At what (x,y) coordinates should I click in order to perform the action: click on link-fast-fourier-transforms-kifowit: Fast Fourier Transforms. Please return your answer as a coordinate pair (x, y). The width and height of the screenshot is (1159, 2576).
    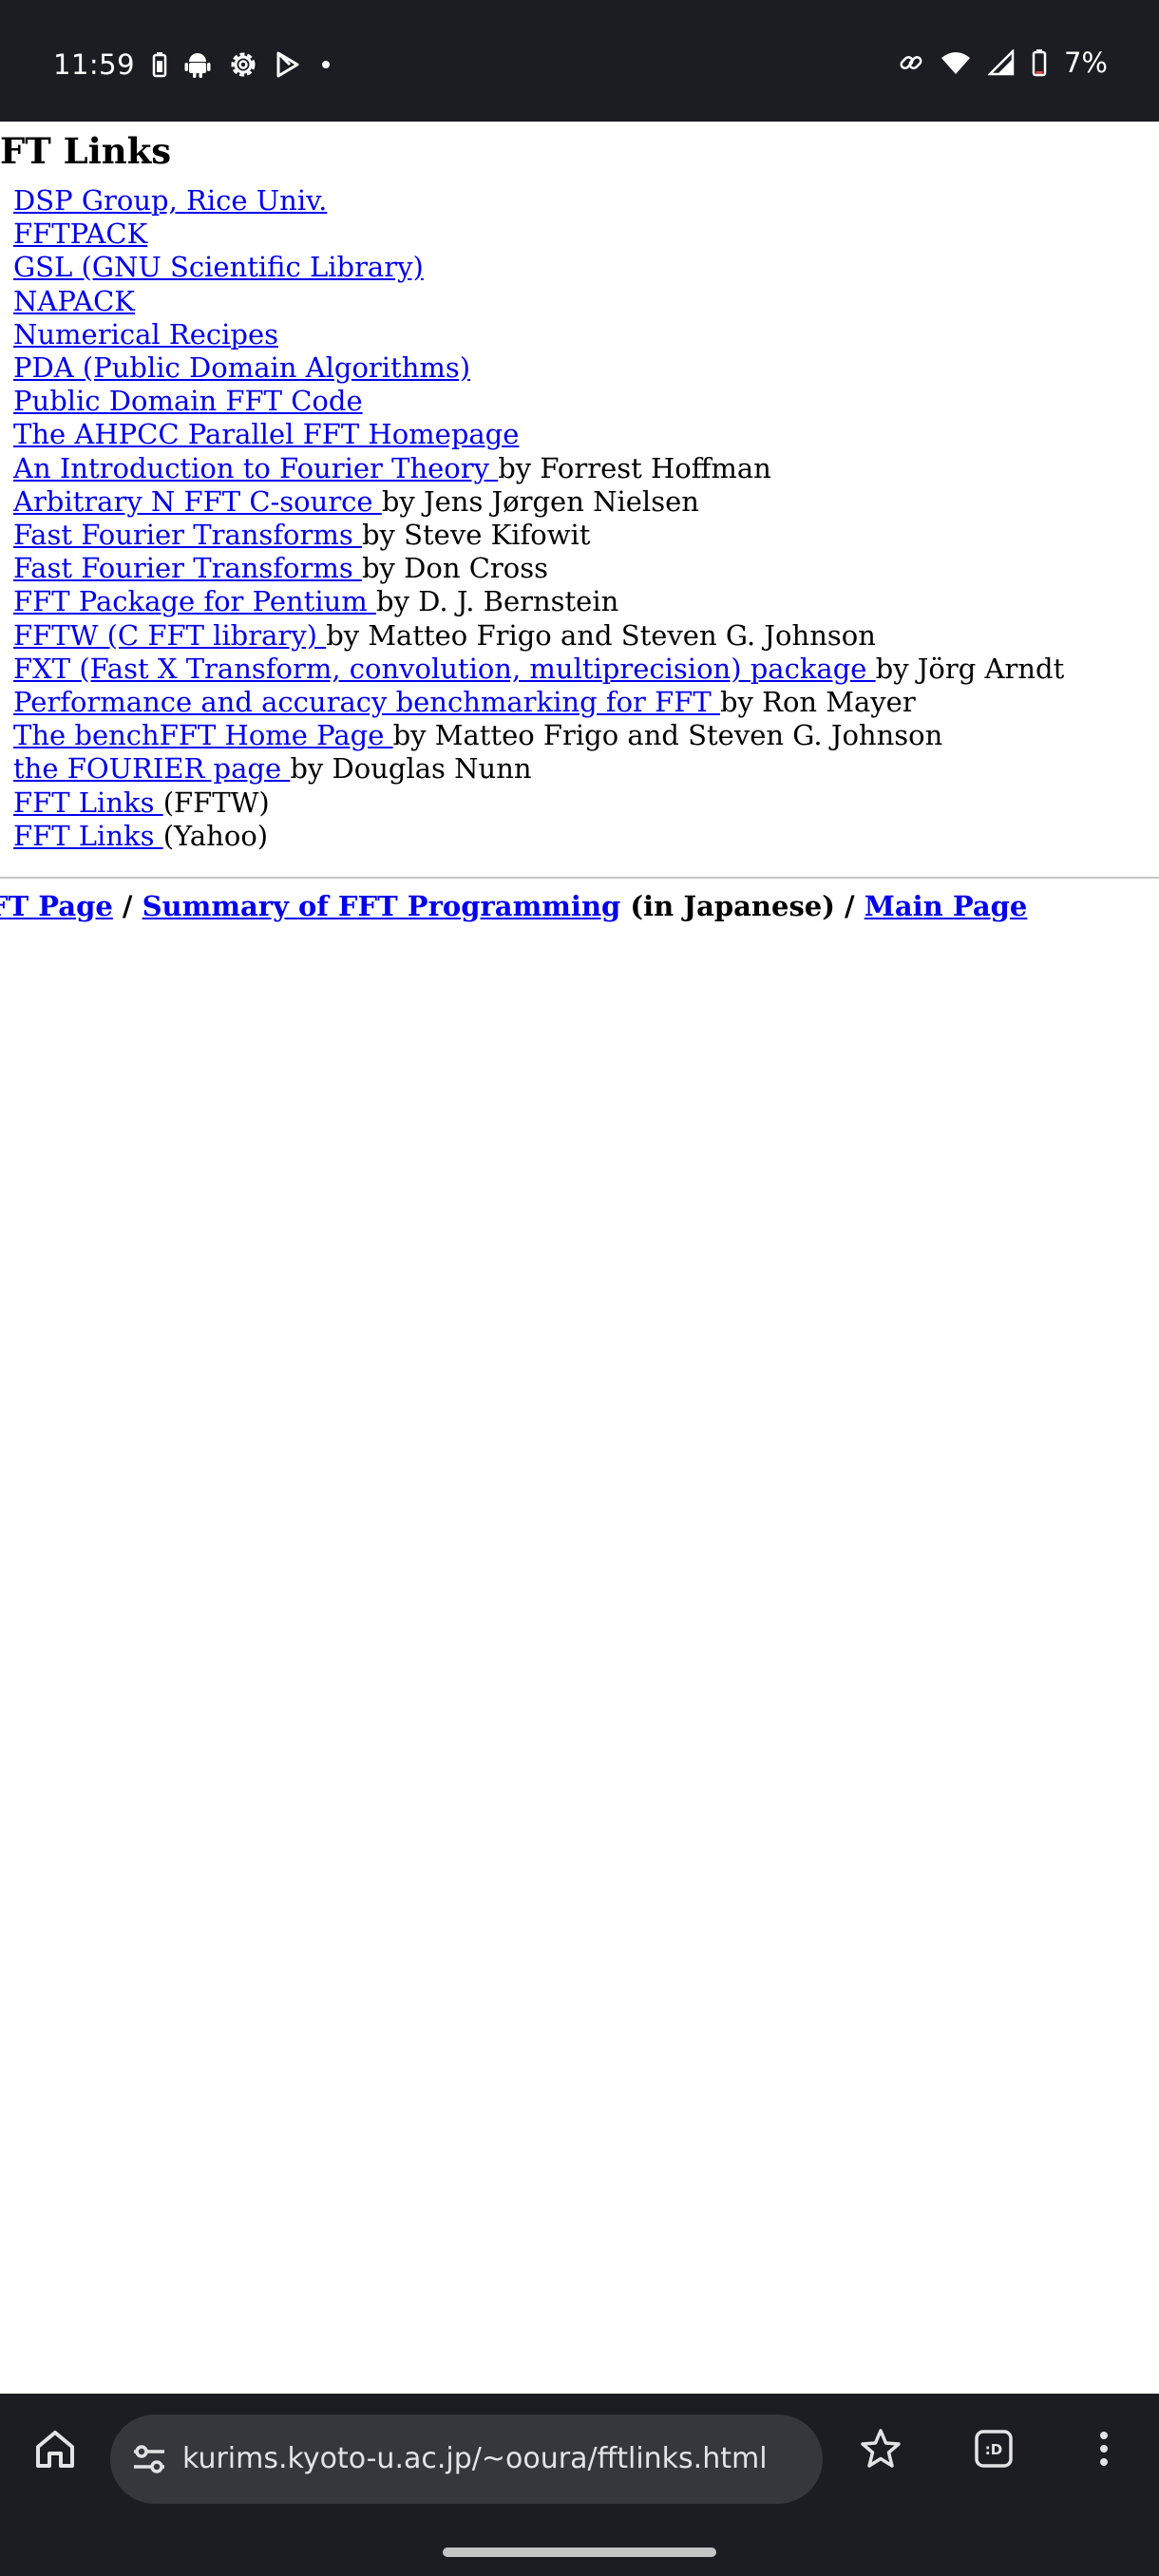
    Looking at the image, I should click on (187, 535).